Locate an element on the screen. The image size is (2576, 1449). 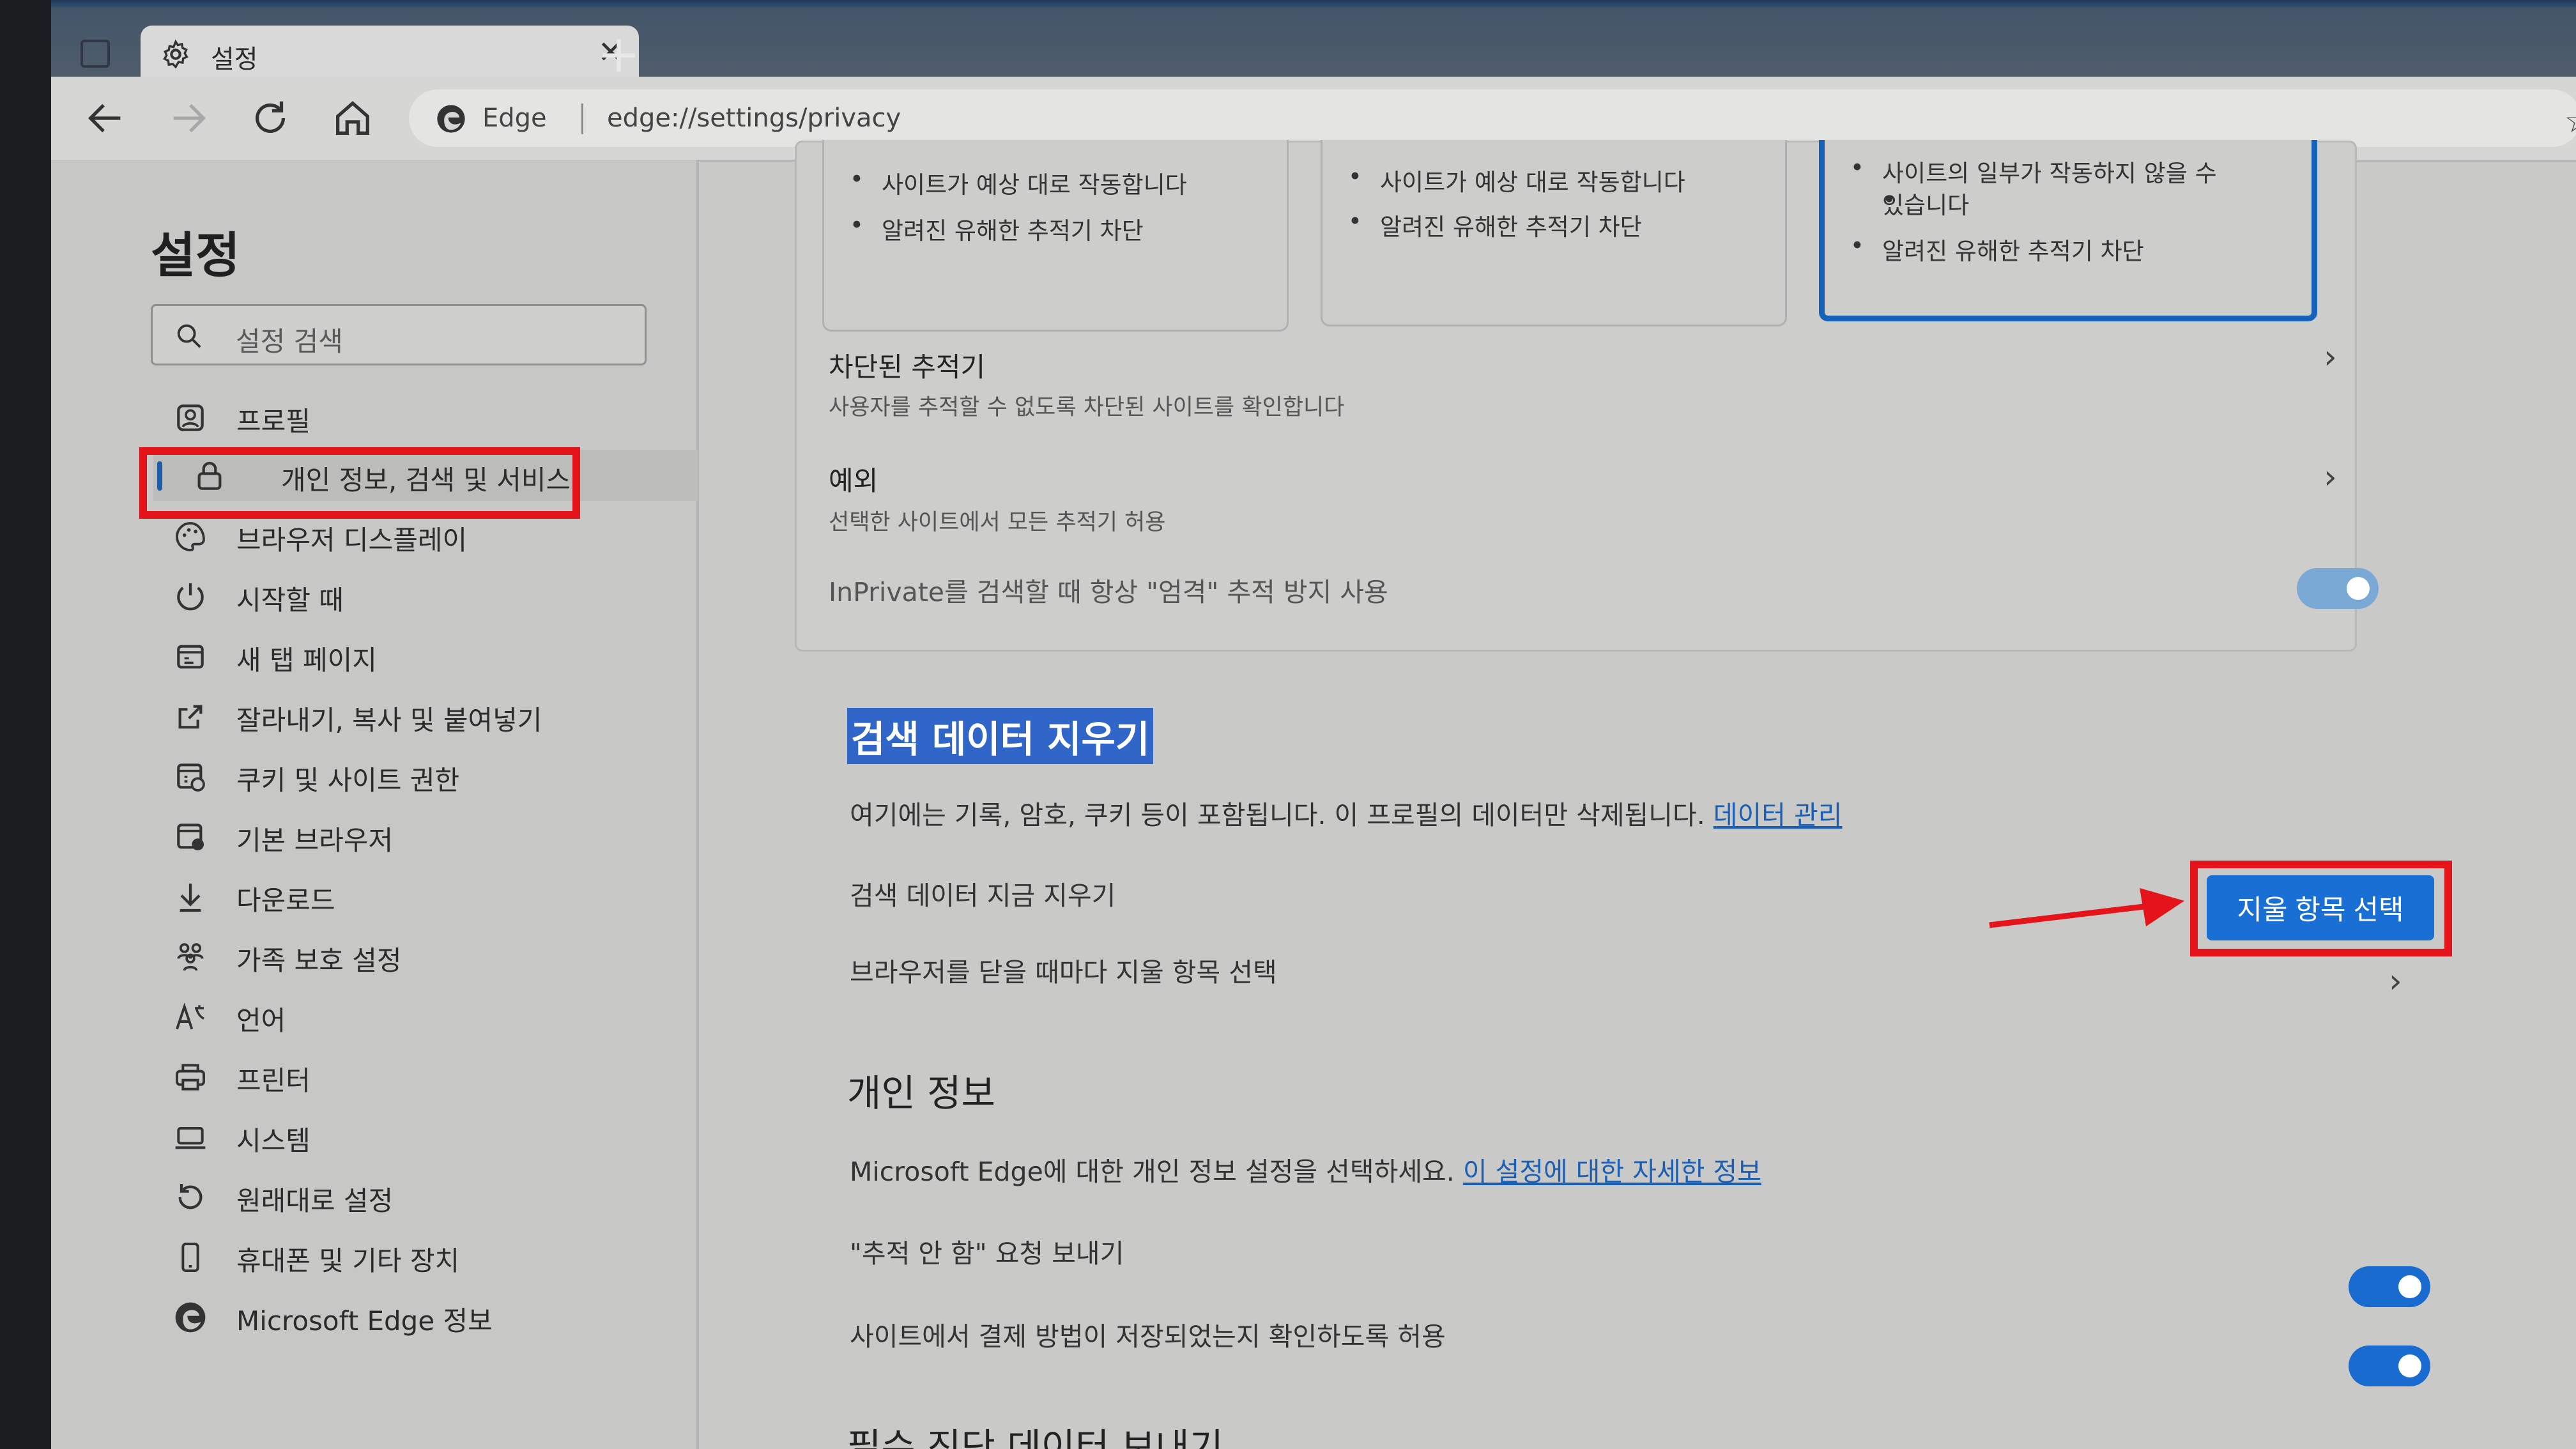
sidebar-item-profile: 프로필 is located at coordinates (437, 416).